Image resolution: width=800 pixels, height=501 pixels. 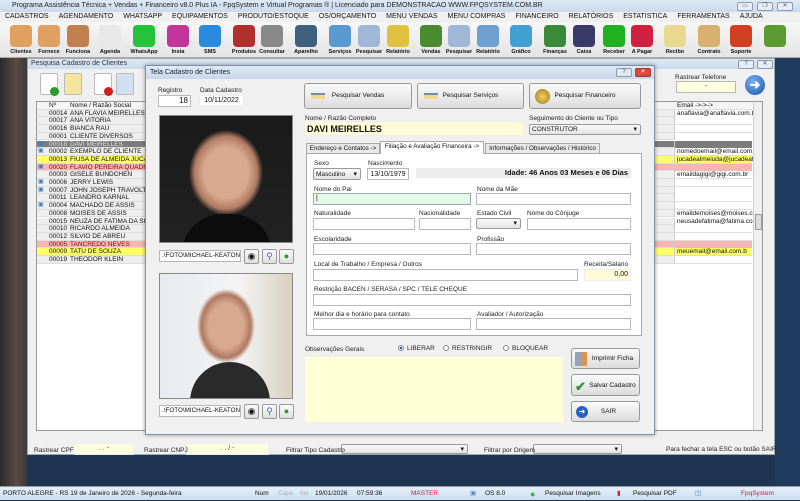 I want to click on track-phone-input: -, so click(x=706, y=87).